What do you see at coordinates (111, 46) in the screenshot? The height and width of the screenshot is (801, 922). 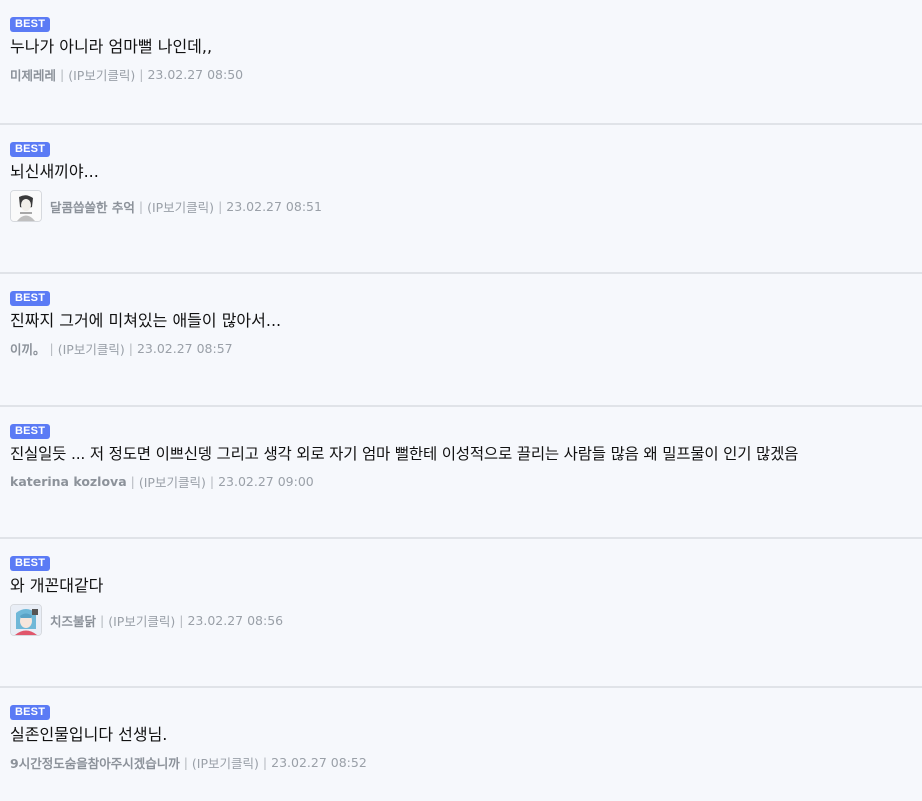 I see `comment-text: 누나가 아니라 엄마뻘 나인데,,` at bounding box center [111, 46].